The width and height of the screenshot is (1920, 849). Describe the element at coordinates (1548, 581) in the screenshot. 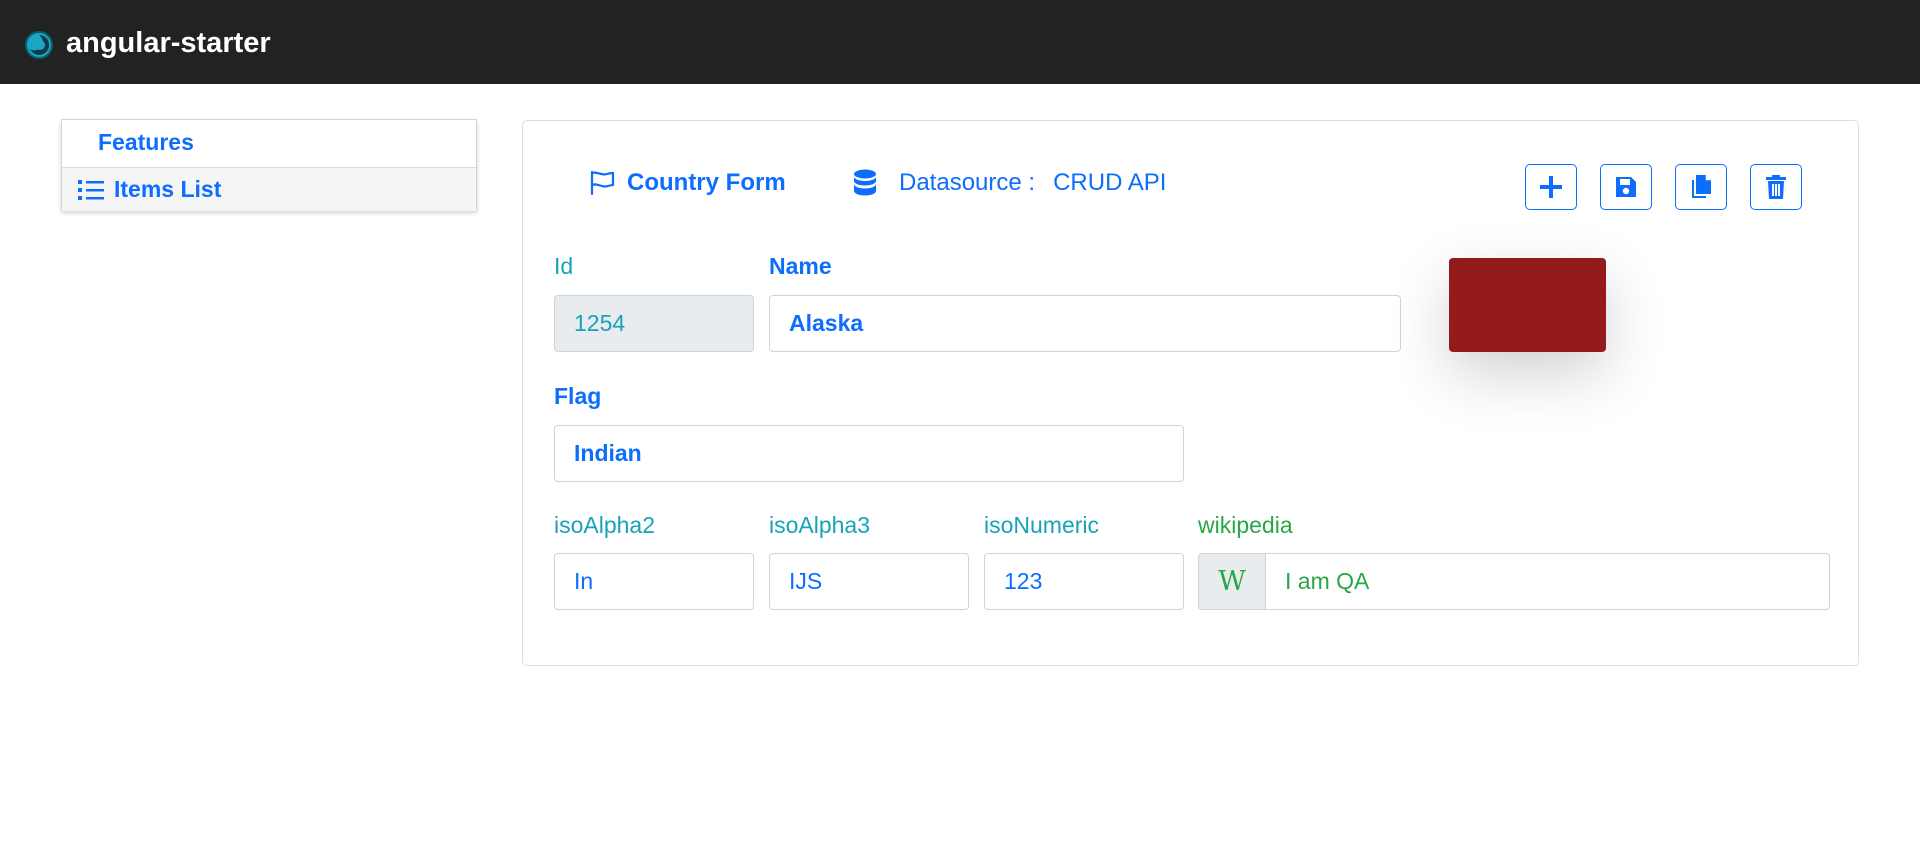

I see `wikipedia-field` at that location.